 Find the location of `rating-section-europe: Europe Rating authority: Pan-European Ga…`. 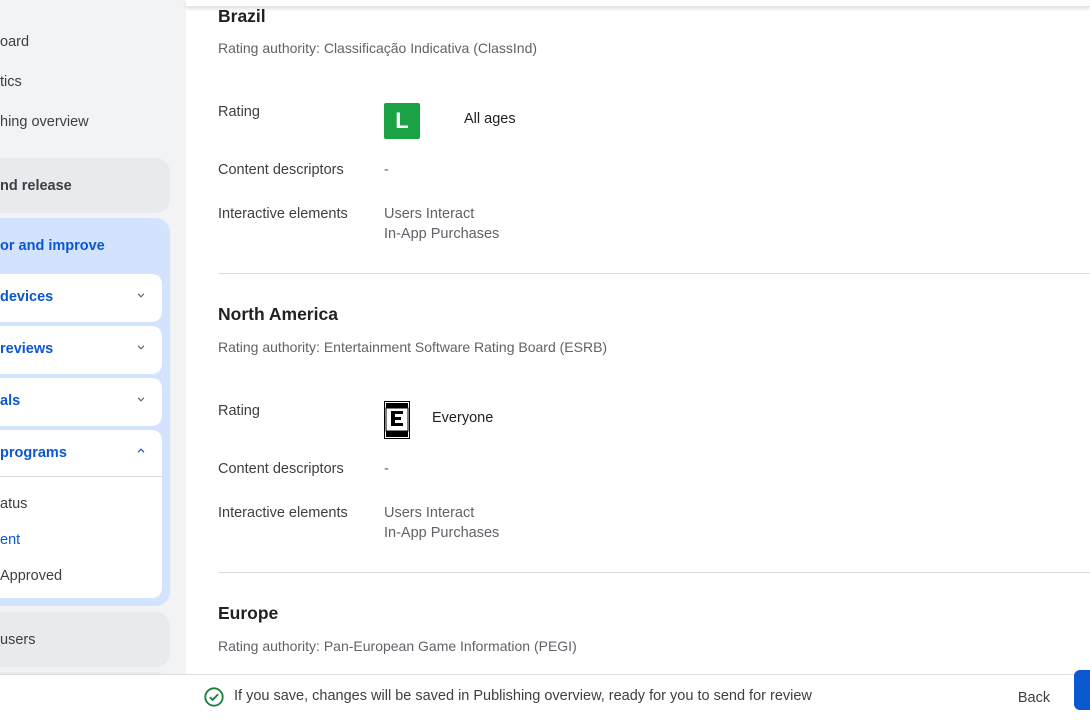

rating-section-europe: Europe Rating authority: Pan-European Ga… is located at coordinates (654, 624).